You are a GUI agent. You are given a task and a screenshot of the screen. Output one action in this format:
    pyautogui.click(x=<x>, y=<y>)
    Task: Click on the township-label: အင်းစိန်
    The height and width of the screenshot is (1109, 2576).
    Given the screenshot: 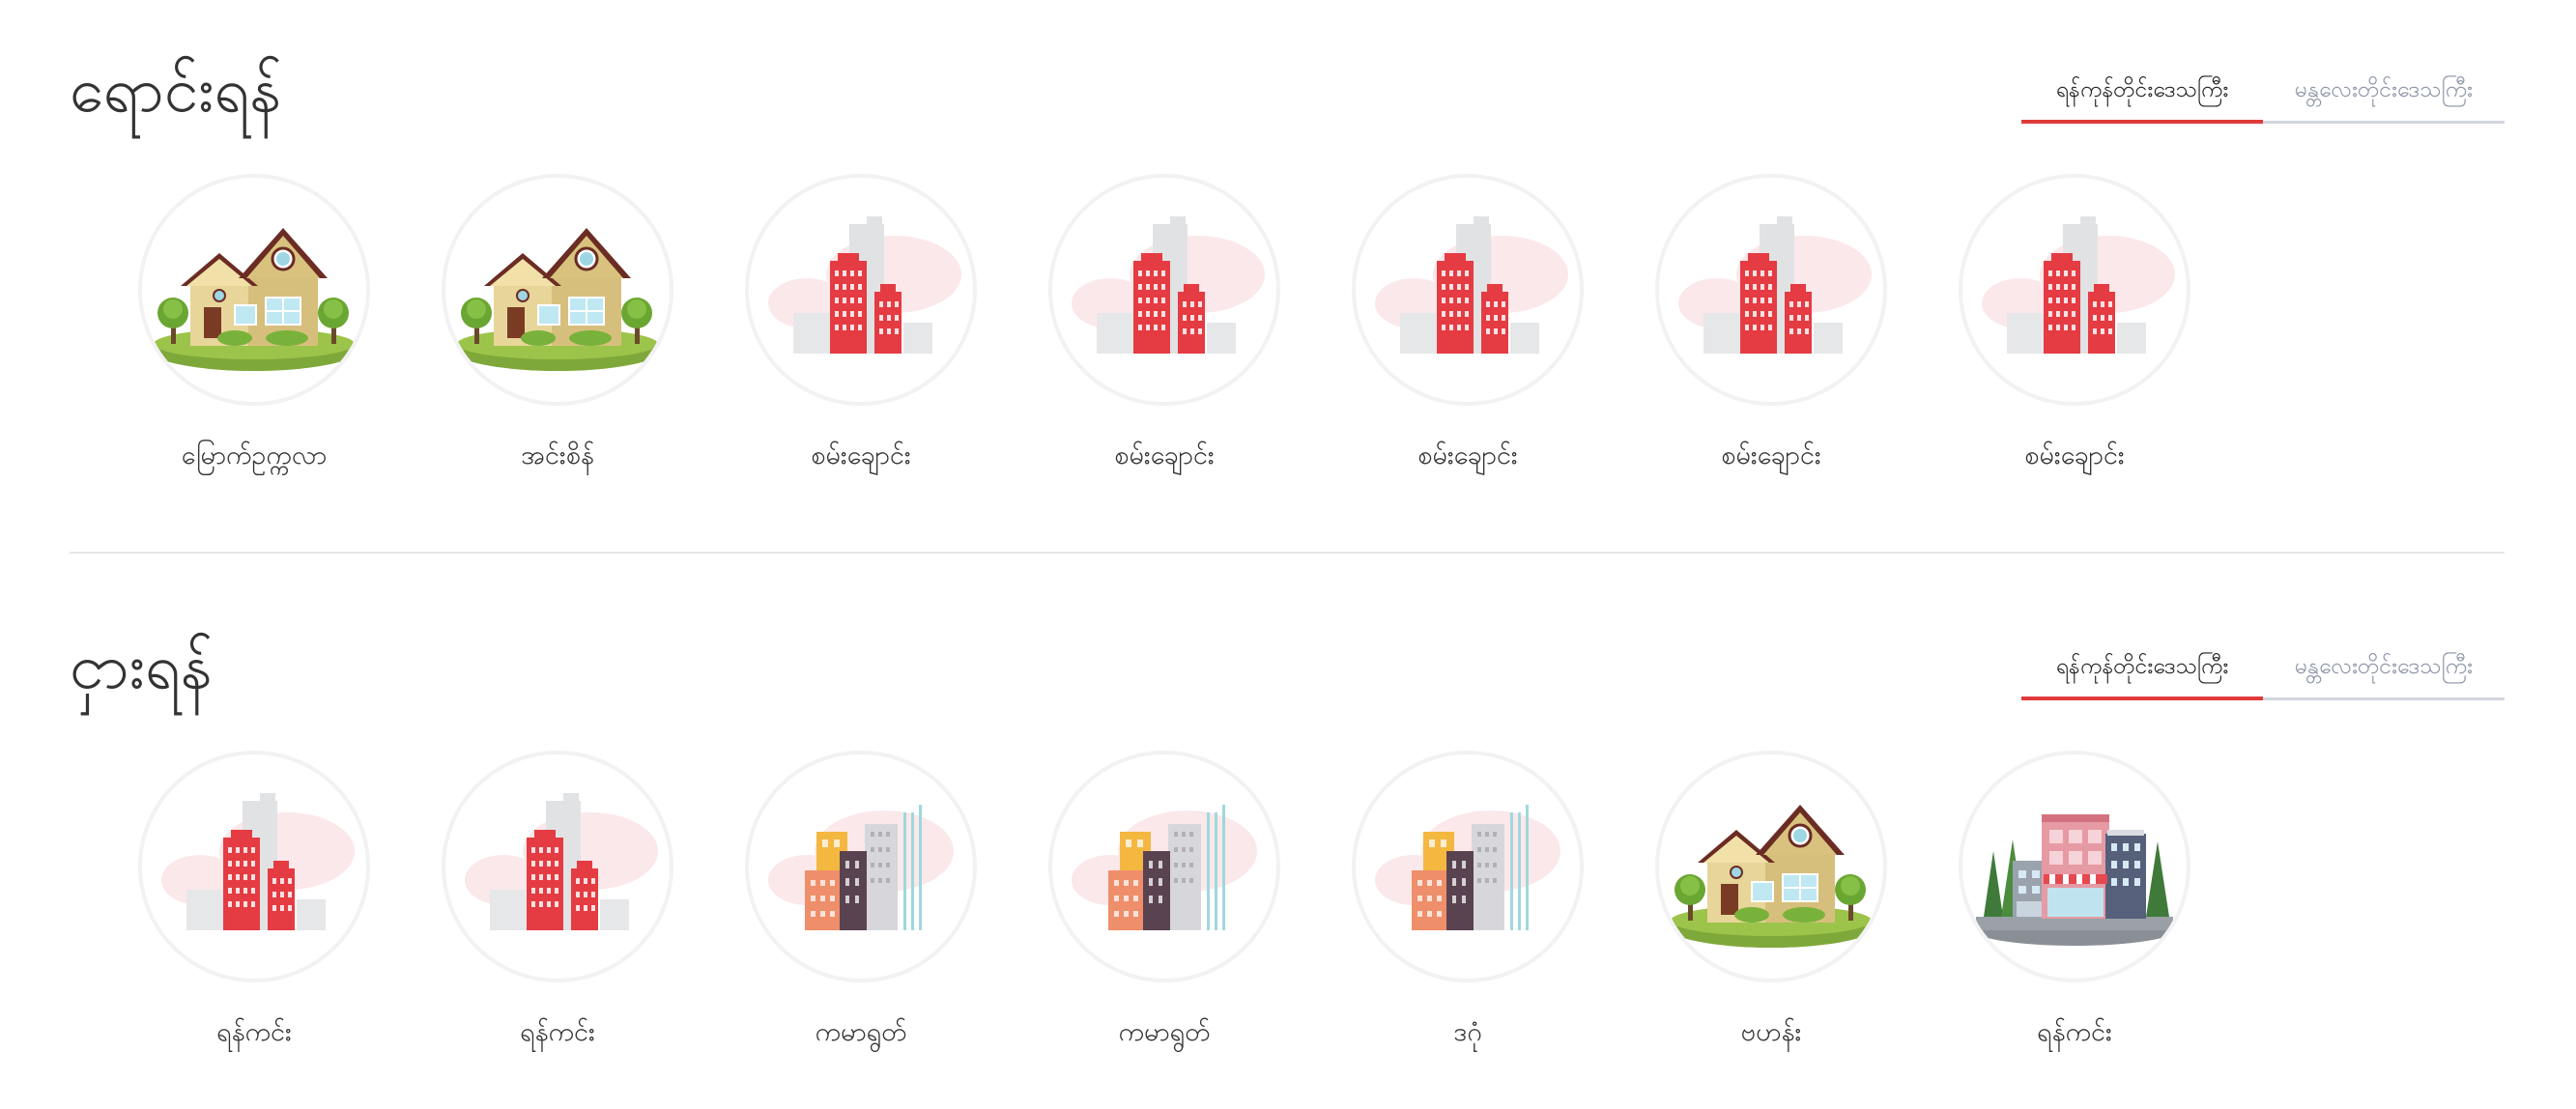 What is the action you would take?
    pyautogui.click(x=558, y=455)
    